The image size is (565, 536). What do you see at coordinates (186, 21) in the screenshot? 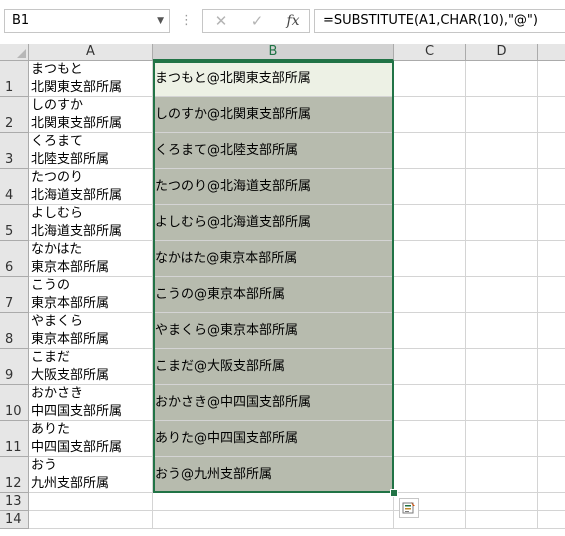
I see `drag-handle-icon: ⋮` at bounding box center [186, 21].